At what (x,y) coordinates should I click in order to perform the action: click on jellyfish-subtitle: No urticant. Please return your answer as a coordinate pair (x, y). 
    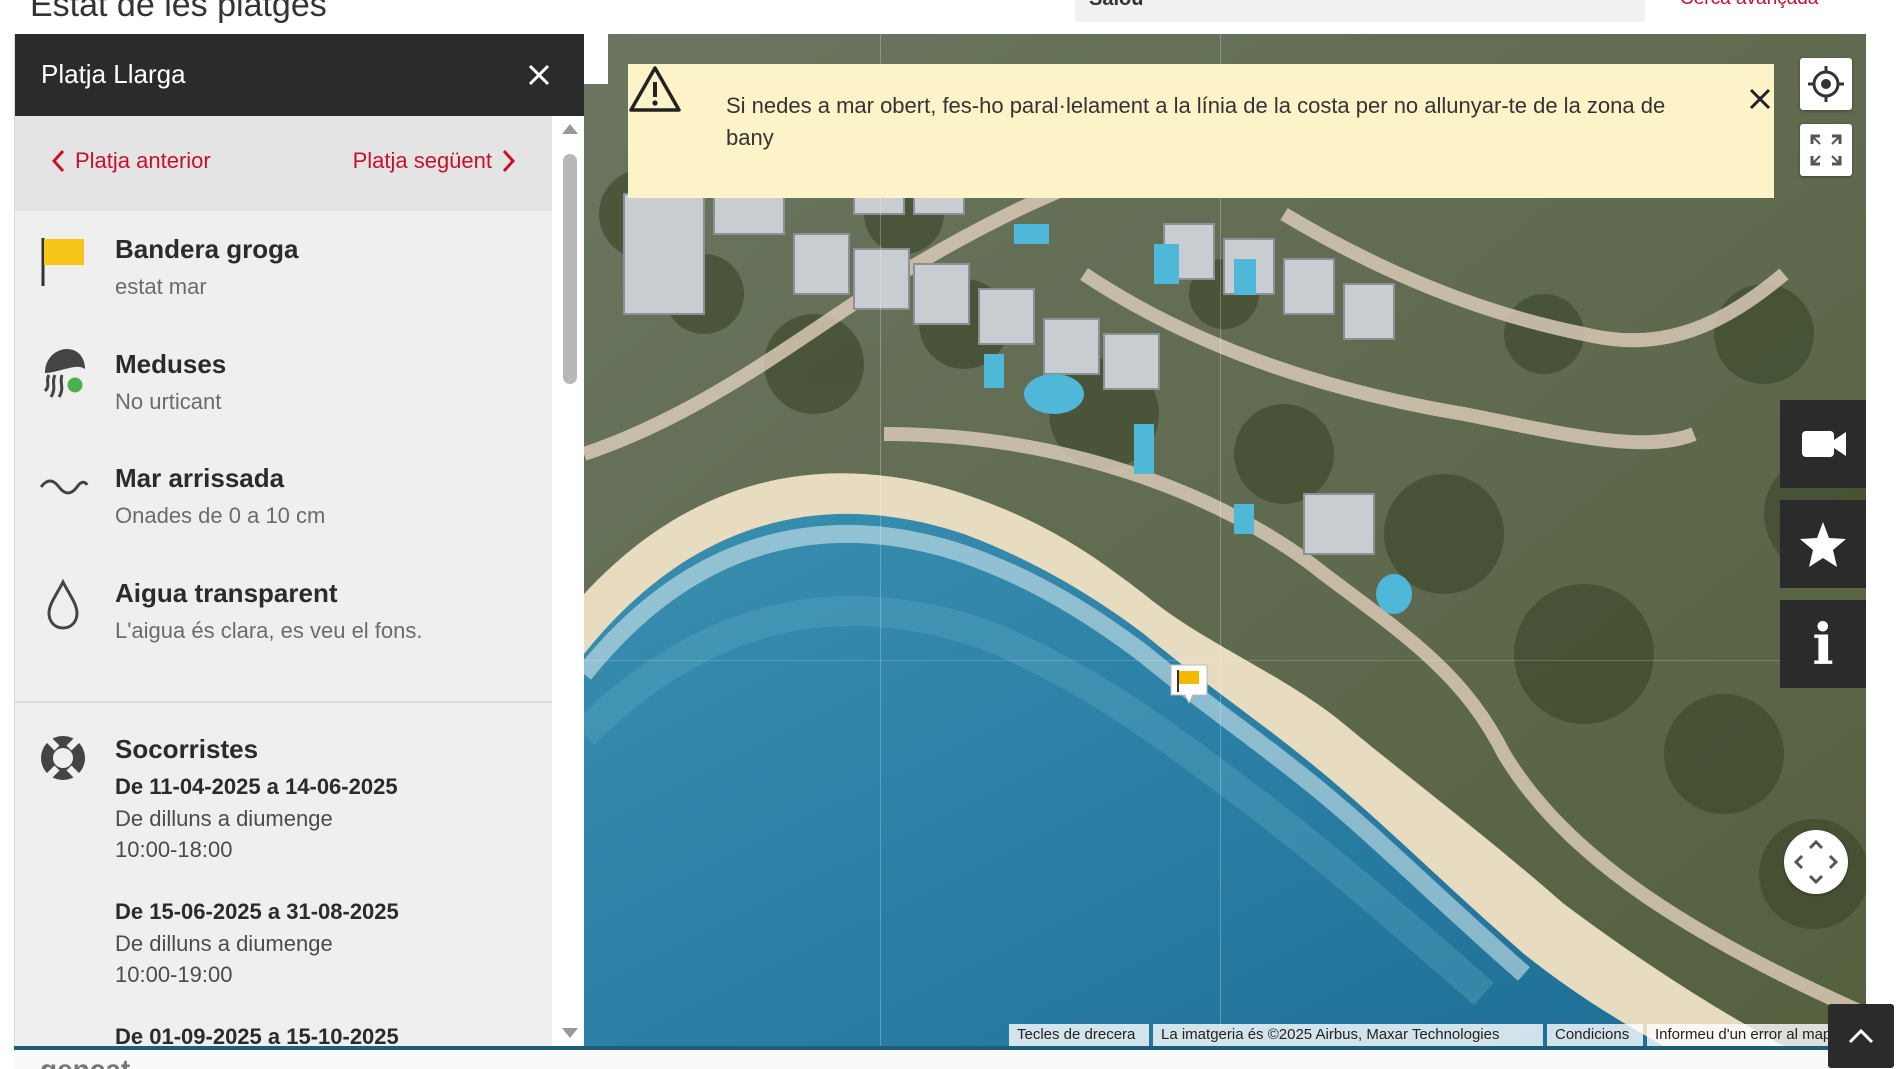
    Looking at the image, I should click on (168, 401).